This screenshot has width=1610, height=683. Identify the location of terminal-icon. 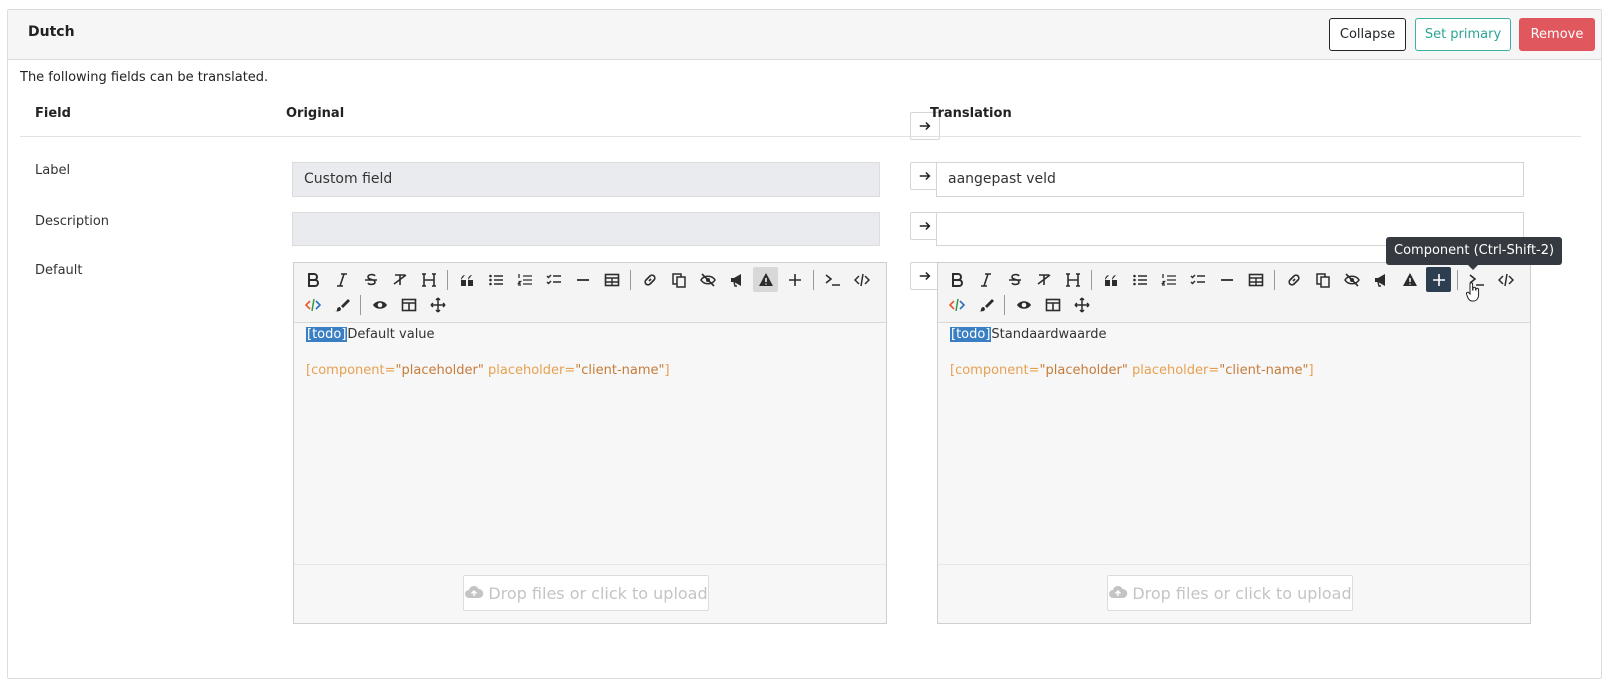
(832, 279).